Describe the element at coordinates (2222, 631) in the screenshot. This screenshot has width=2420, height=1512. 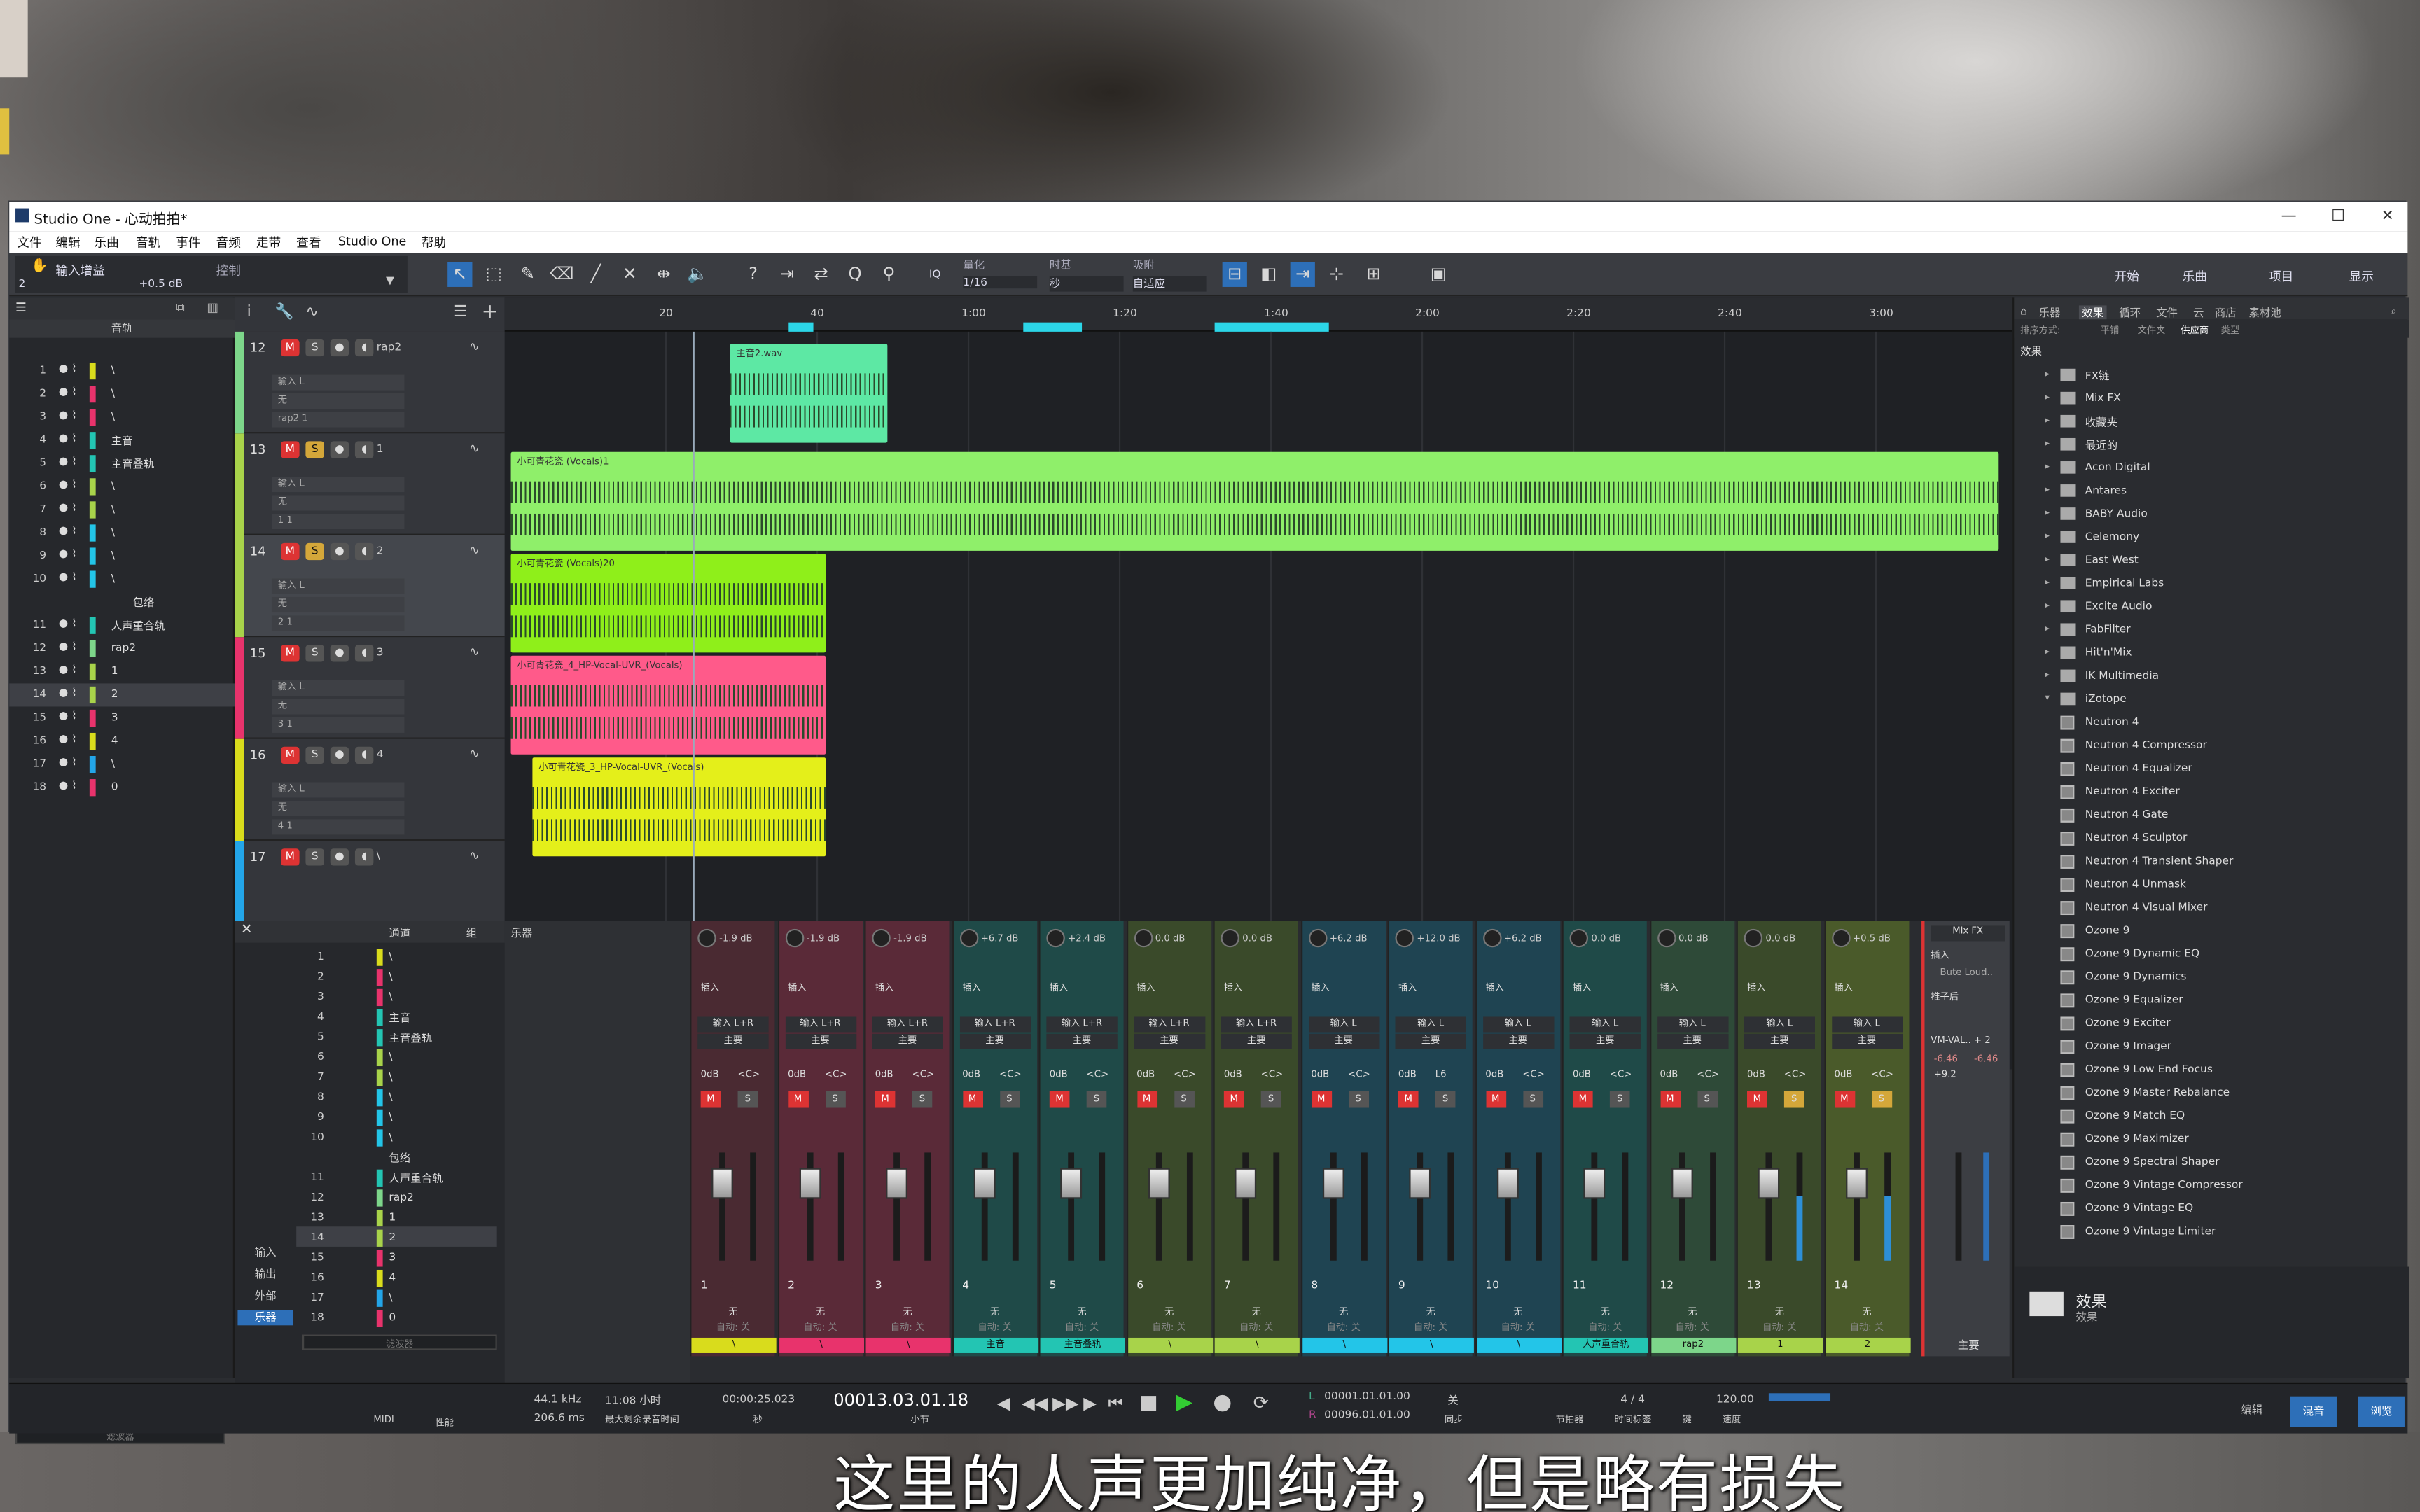
I see `browser-folder: ▸ FabFilter` at that location.